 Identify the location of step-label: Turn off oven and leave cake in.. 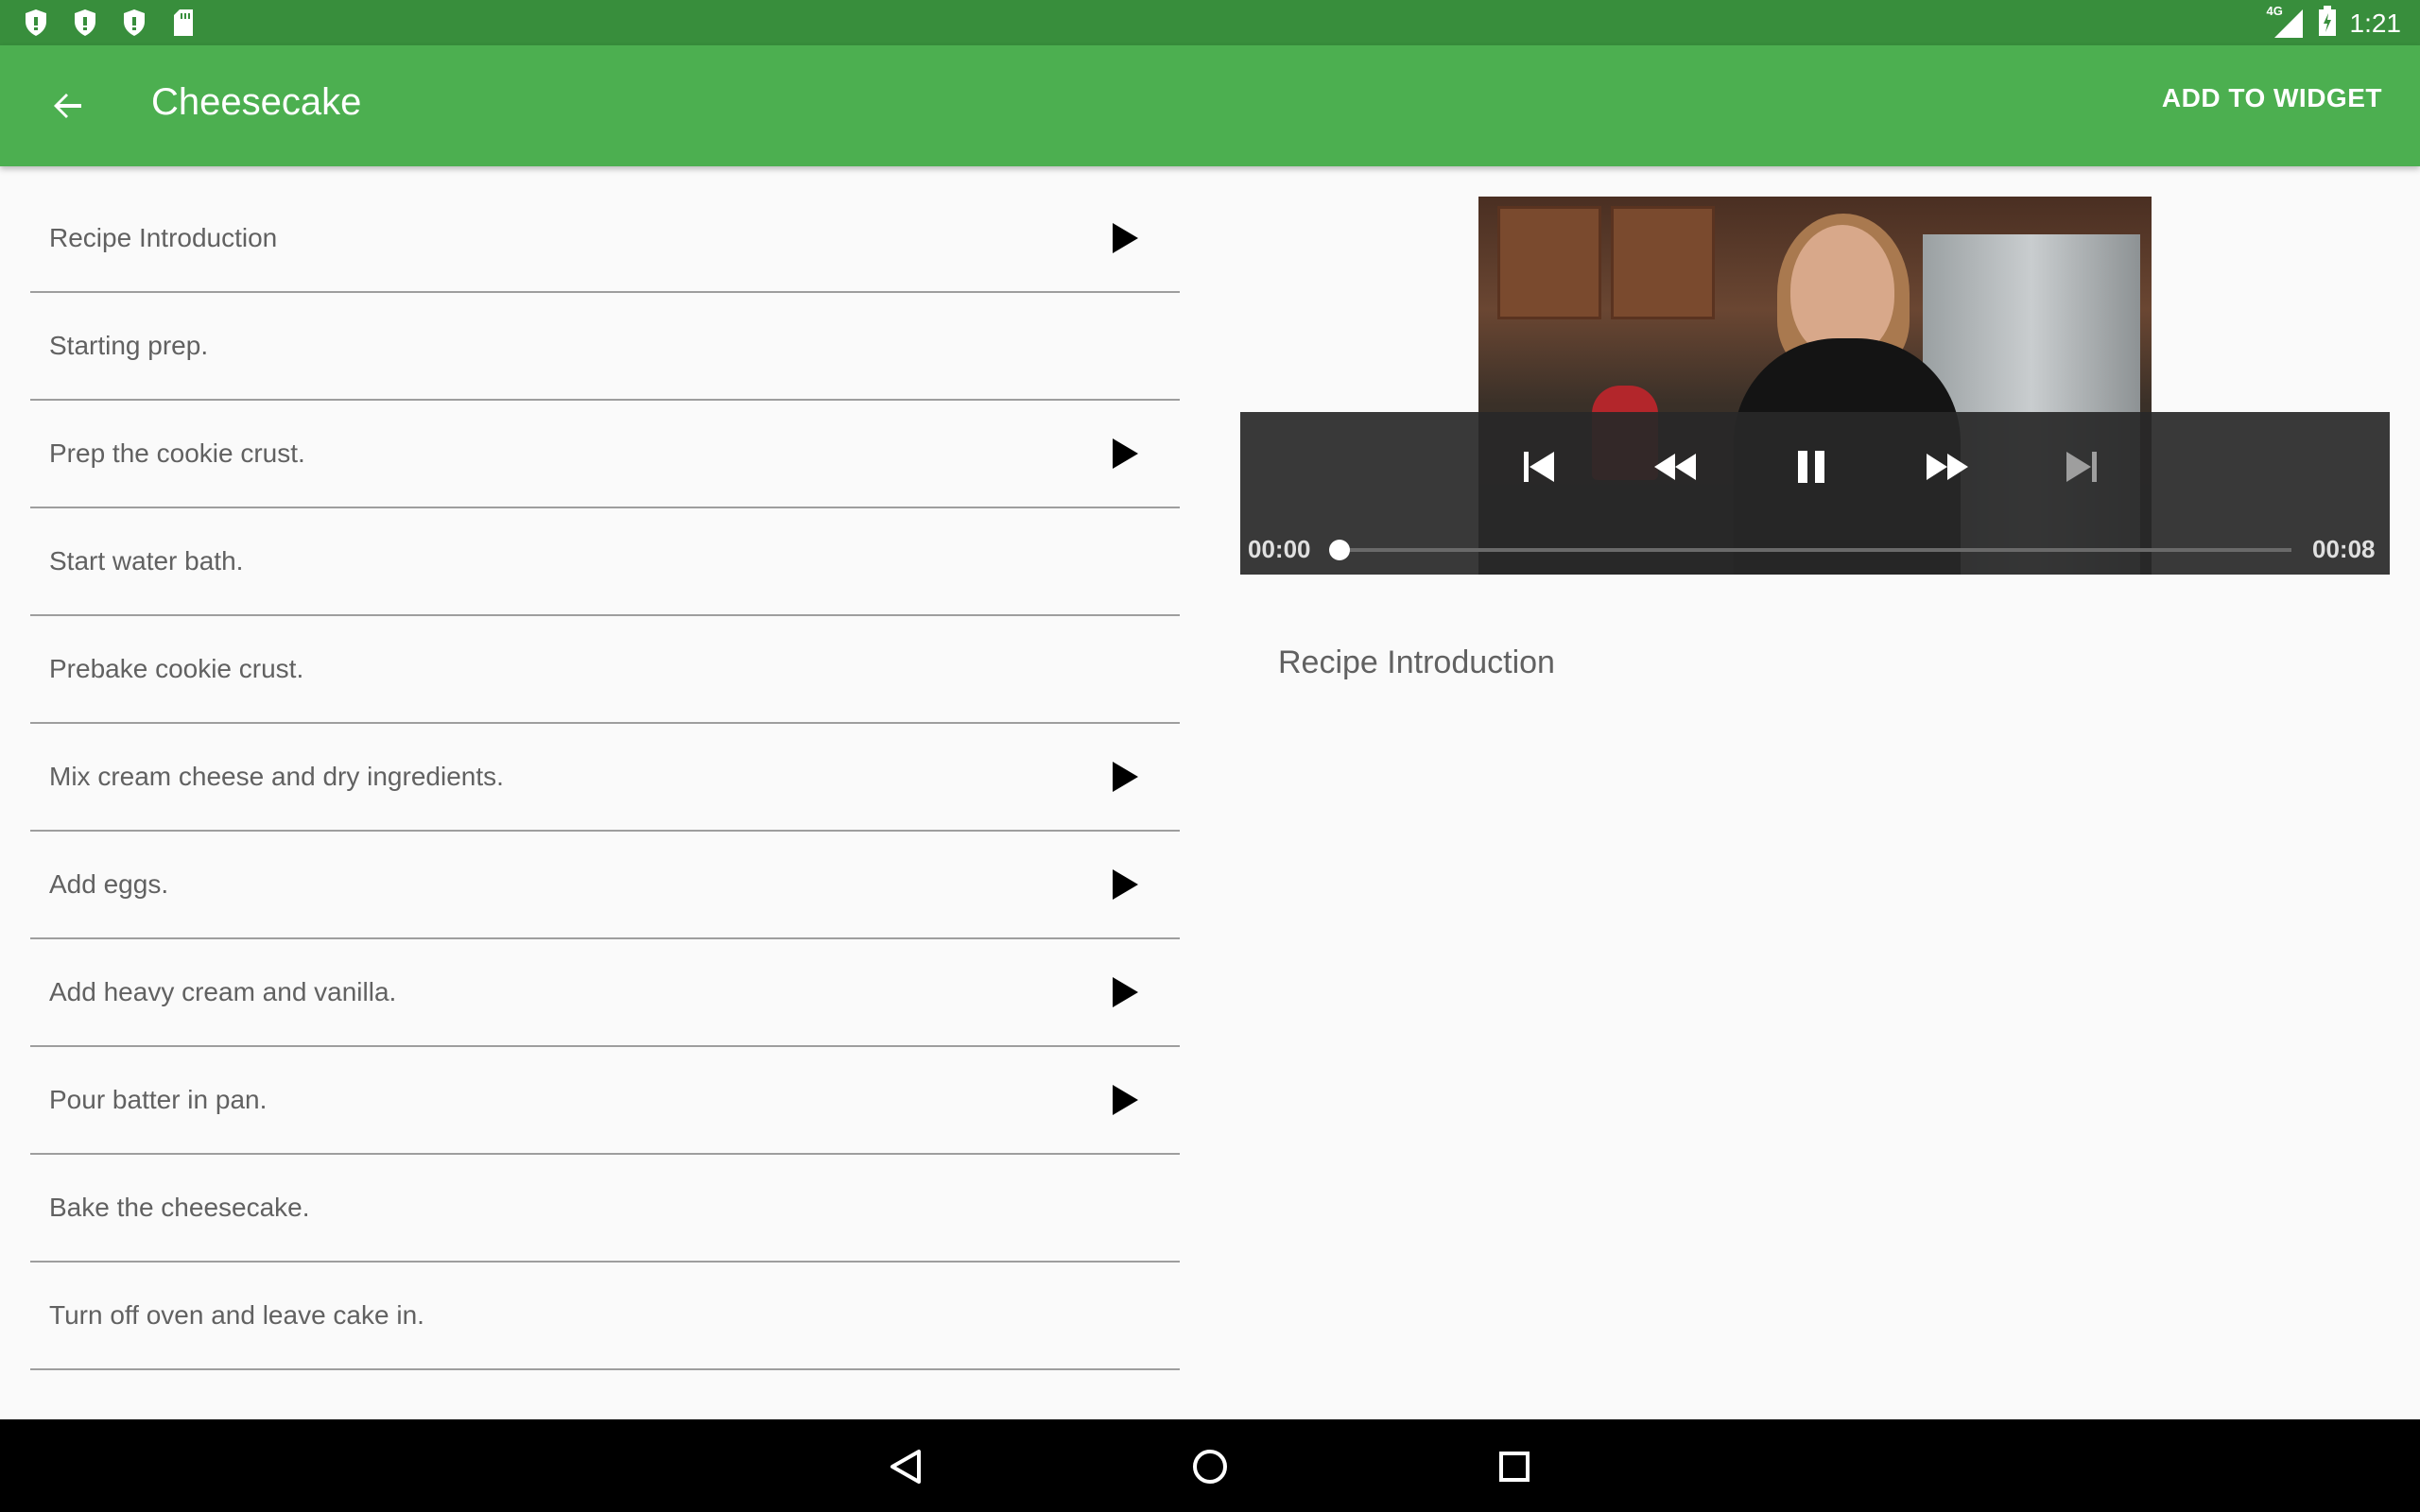
(236, 1315).